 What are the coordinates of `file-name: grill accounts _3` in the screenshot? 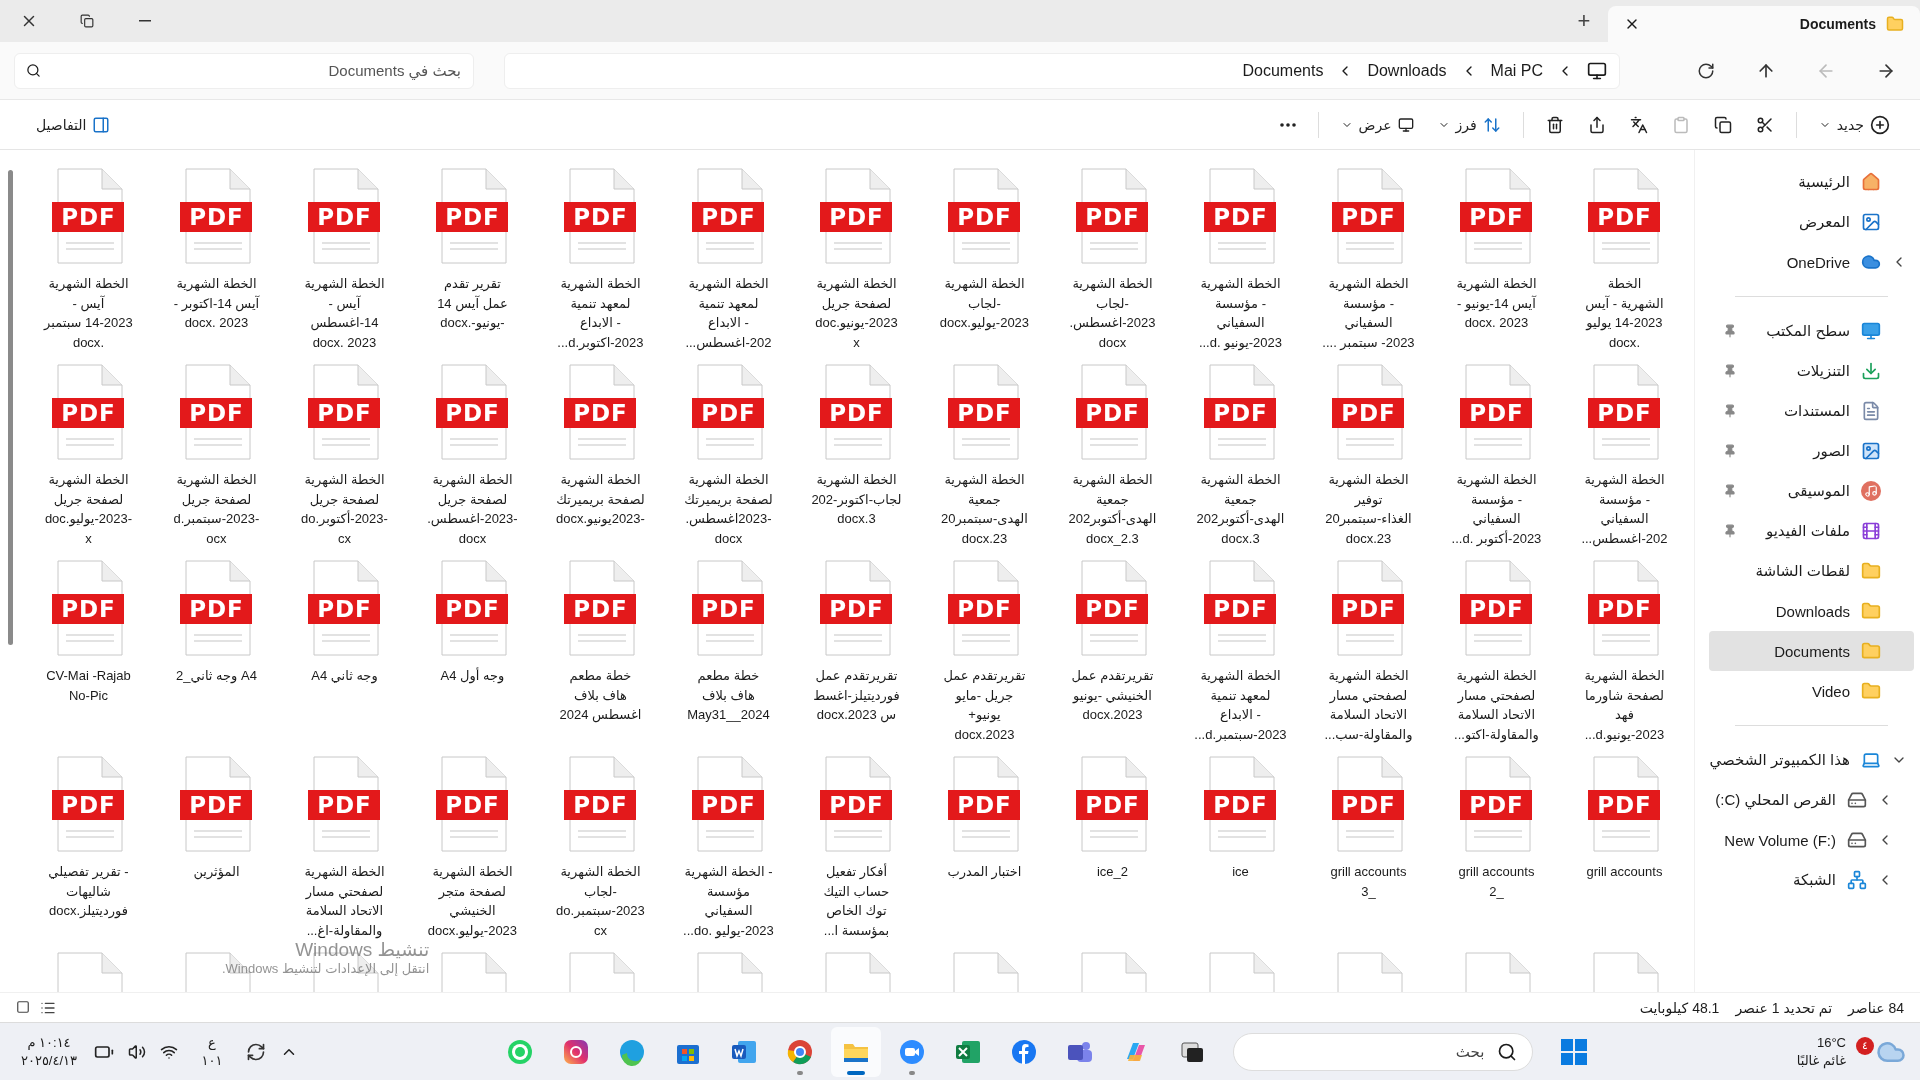 It's located at (1368, 881).